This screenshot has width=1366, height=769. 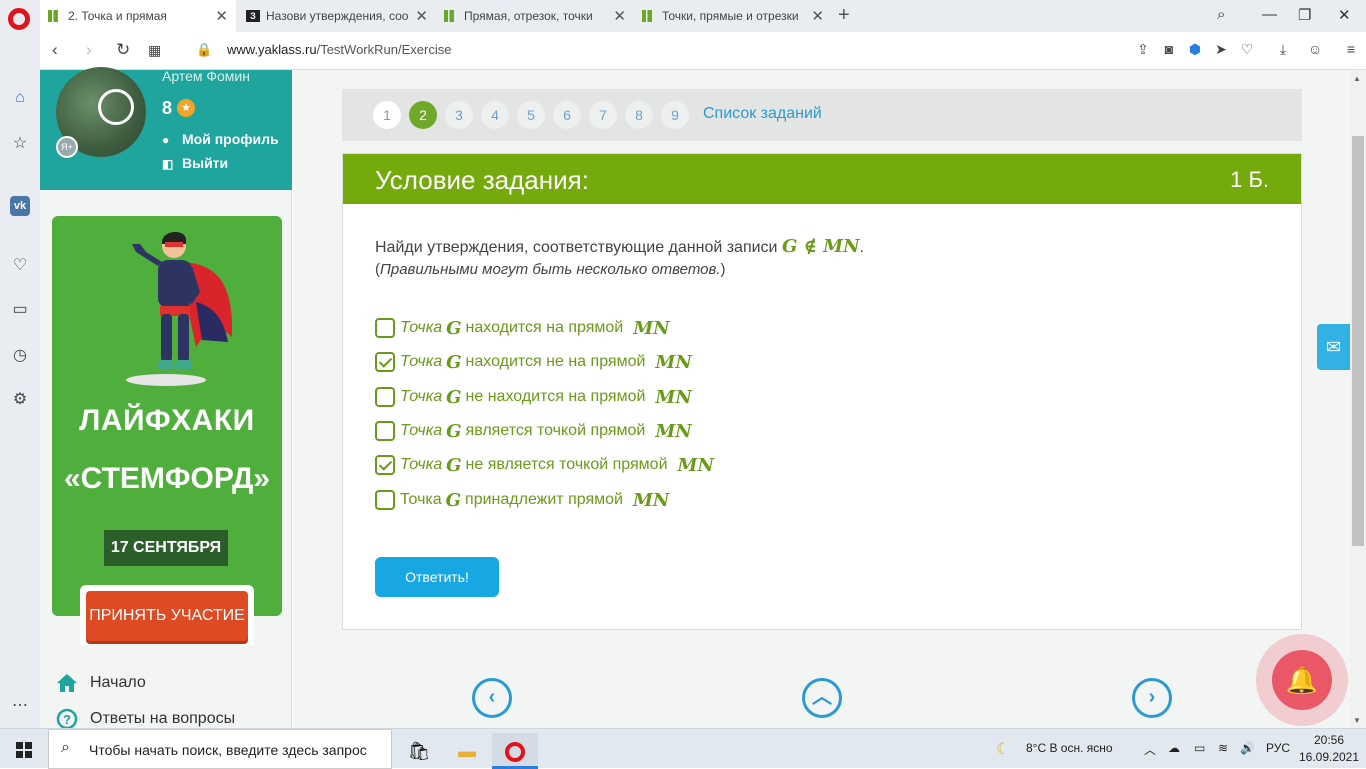 I want to click on next-task-button: ›, so click(x=1152, y=698).